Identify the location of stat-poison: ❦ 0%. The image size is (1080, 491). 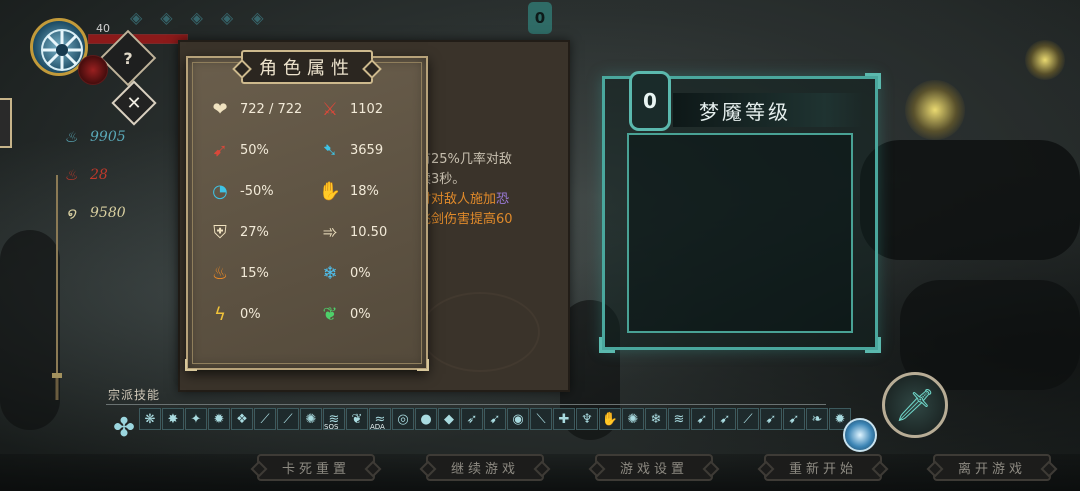
(366, 314).